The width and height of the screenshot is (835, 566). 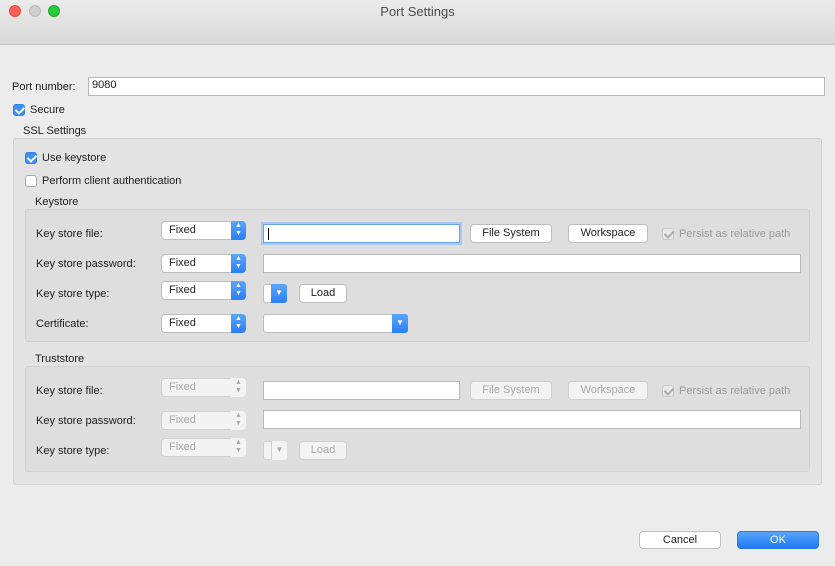 What do you see at coordinates (47, 110) in the screenshot?
I see `secure-label: Secure` at bounding box center [47, 110].